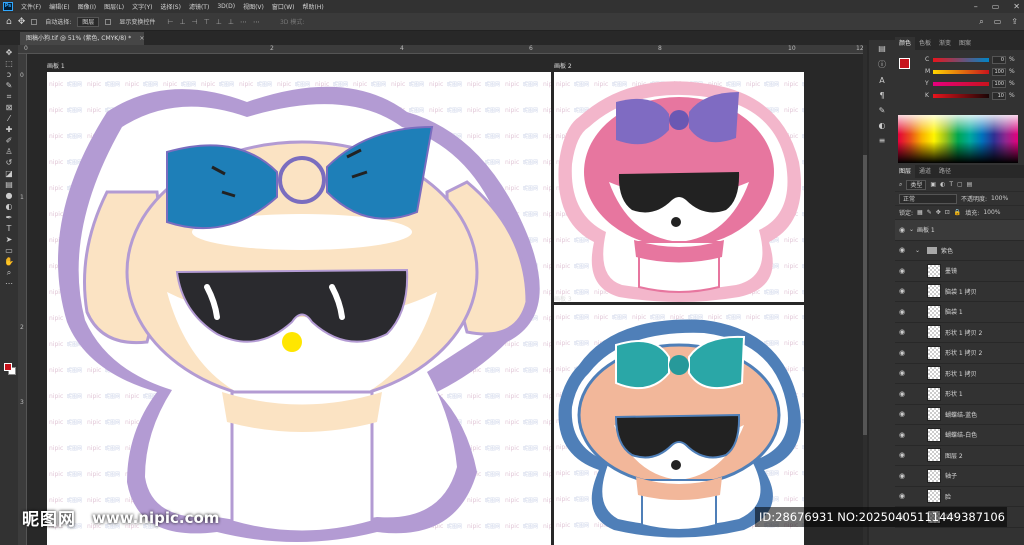 Image resolution: width=1024 pixels, height=545 pixels. Describe the element at coordinates (947, 212) in the screenshot. I see `lock-artboard-icon: ⊡` at that location.